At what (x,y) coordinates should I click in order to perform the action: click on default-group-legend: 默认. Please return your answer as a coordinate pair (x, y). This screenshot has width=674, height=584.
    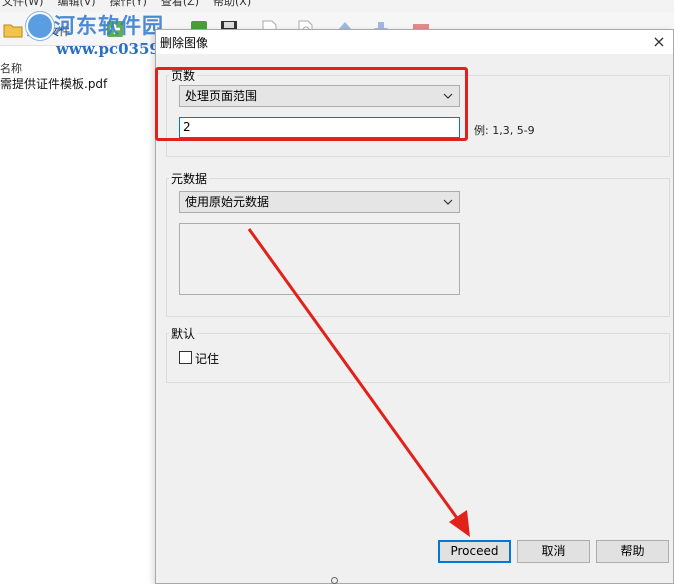
    Looking at the image, I should click on (183, 333).